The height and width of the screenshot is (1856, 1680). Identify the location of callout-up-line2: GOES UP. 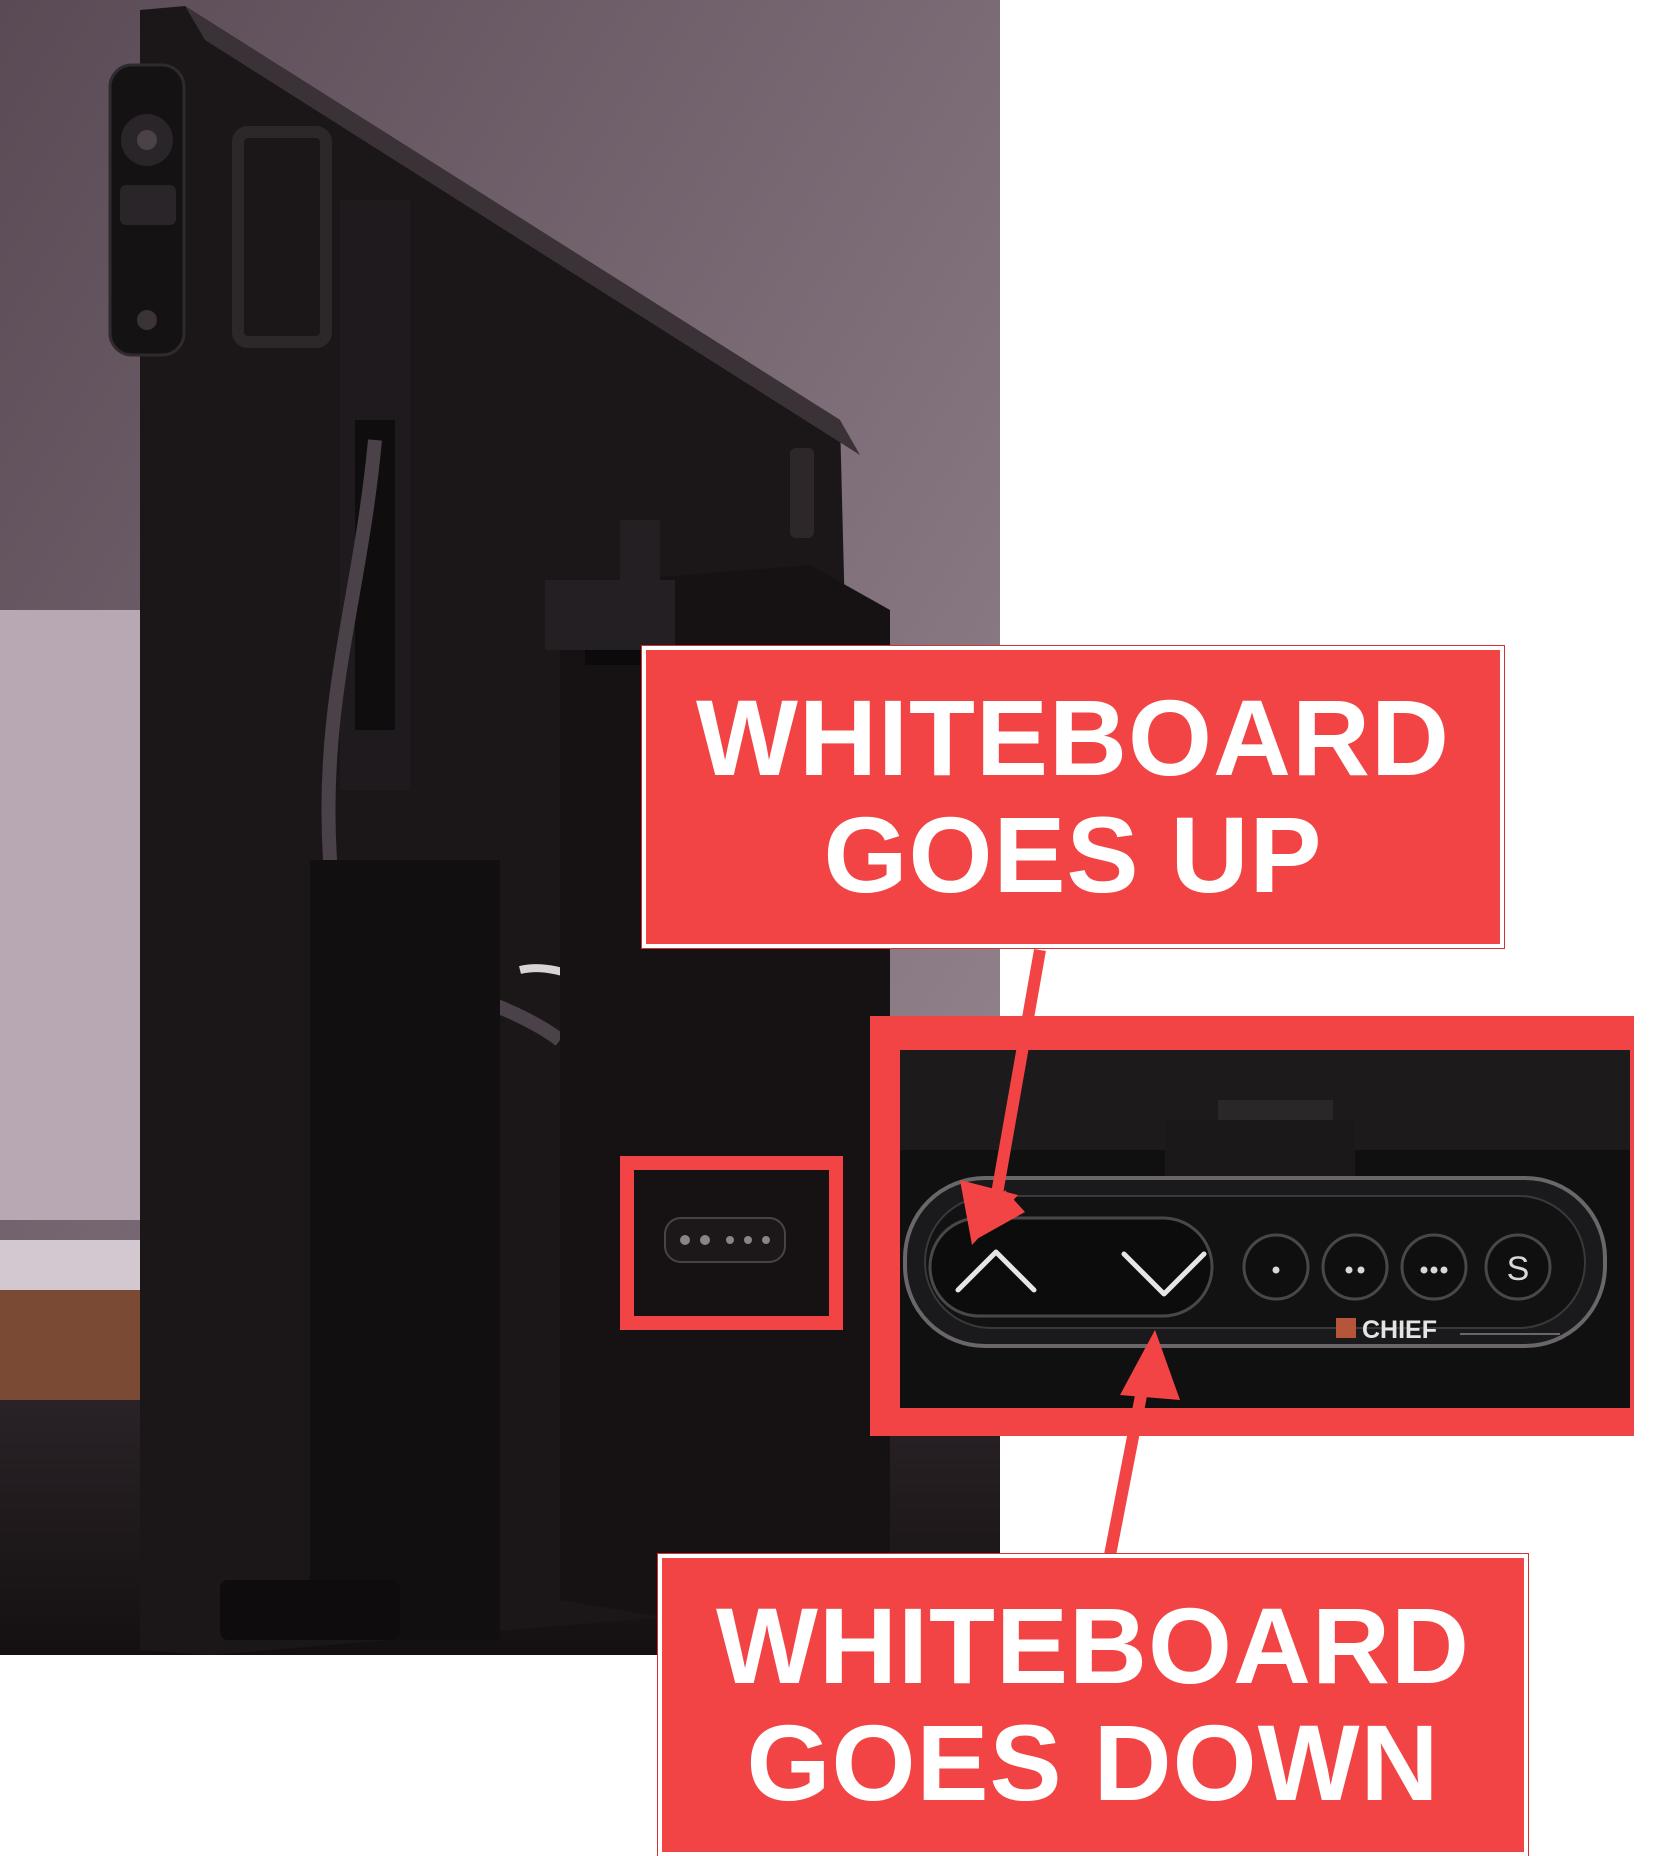
(1073, 854).